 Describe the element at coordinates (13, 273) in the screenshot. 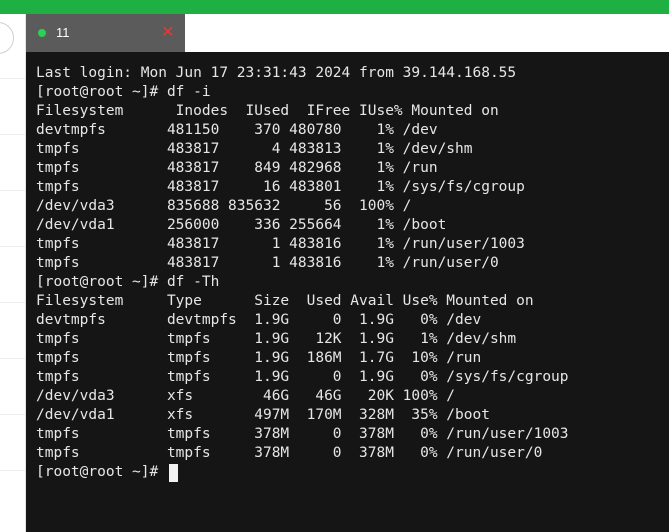

I see `left-side-panel` at that location.